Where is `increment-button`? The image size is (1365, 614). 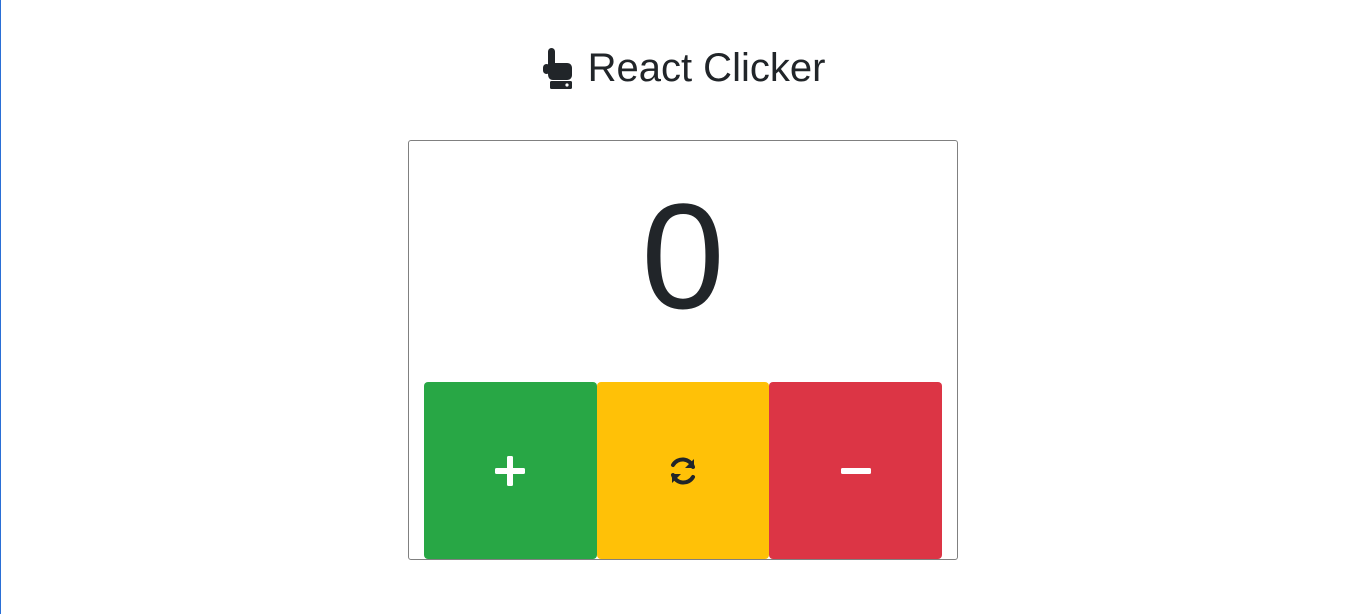 increment-button is located at coordinates (510, 470).